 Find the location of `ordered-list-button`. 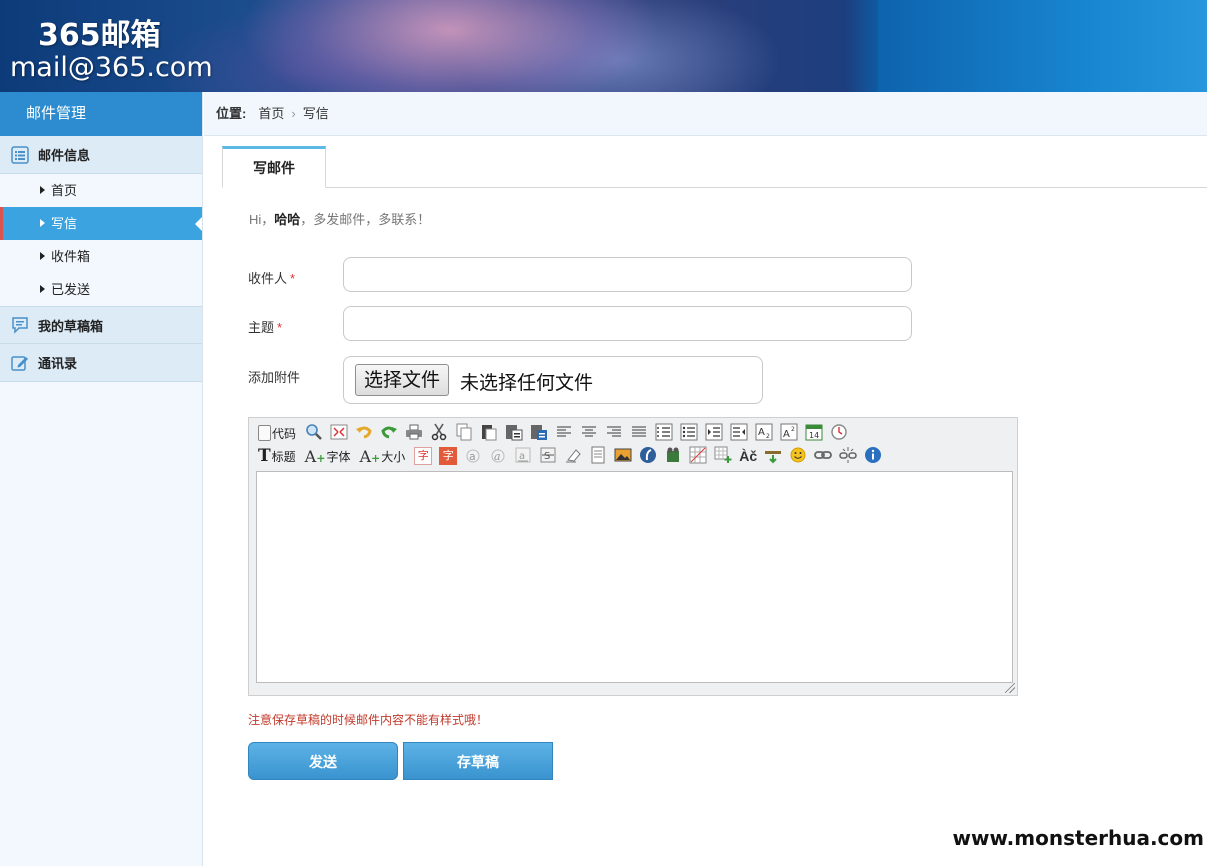

ordered-list-button is located at coordinates (664, 433).